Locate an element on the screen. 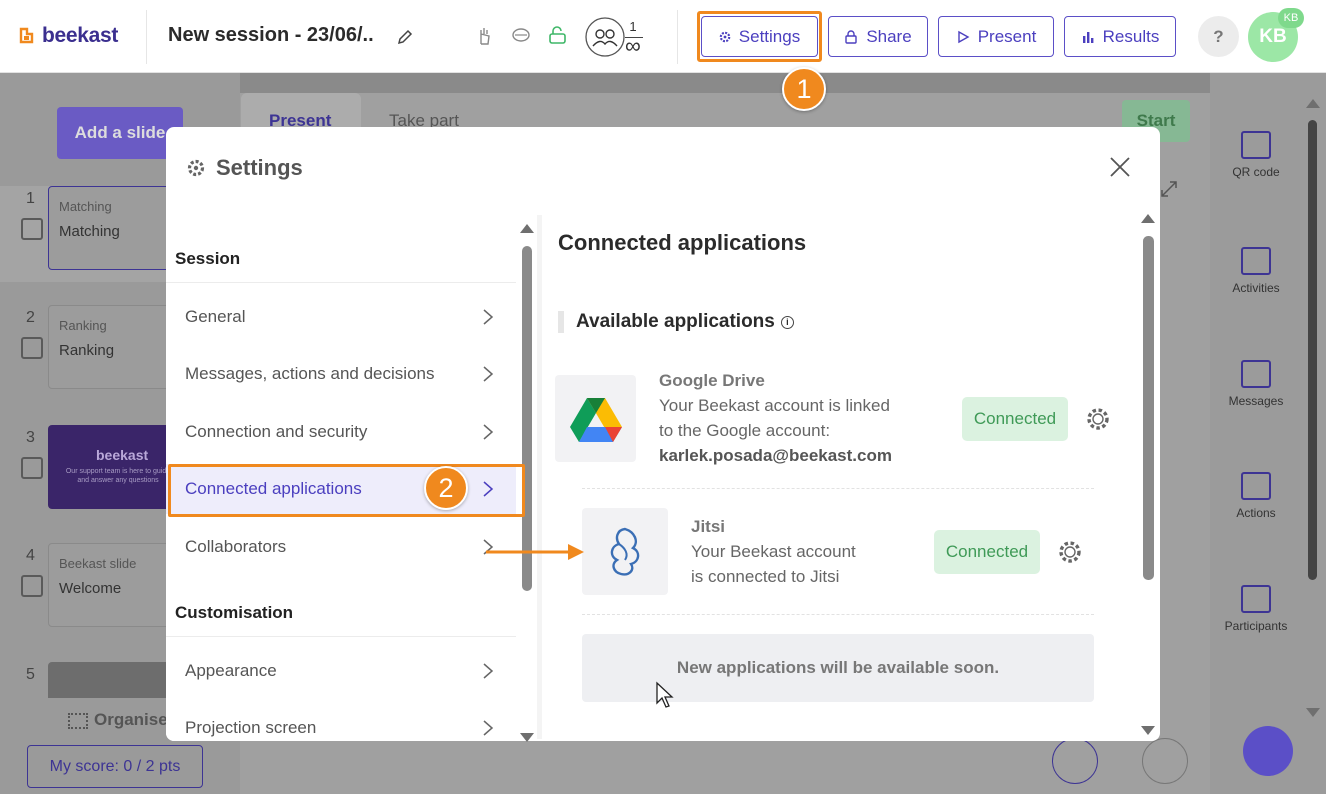 Image resolution: width=1326 pixels, height=794 pixels. slide-number: 5 is located at coordinates (30, 674).